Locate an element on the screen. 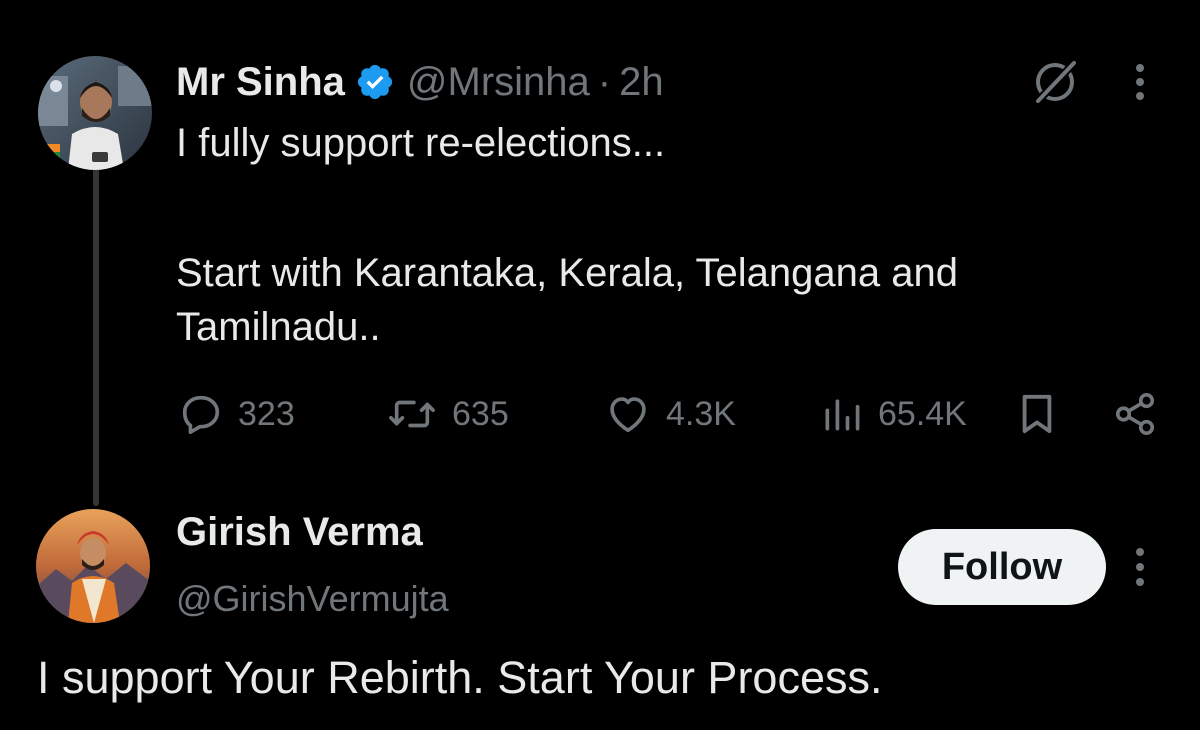 The height and width of the screenshot is (730, 1200). bookmark-icon is located at coordinates (1037, 414).